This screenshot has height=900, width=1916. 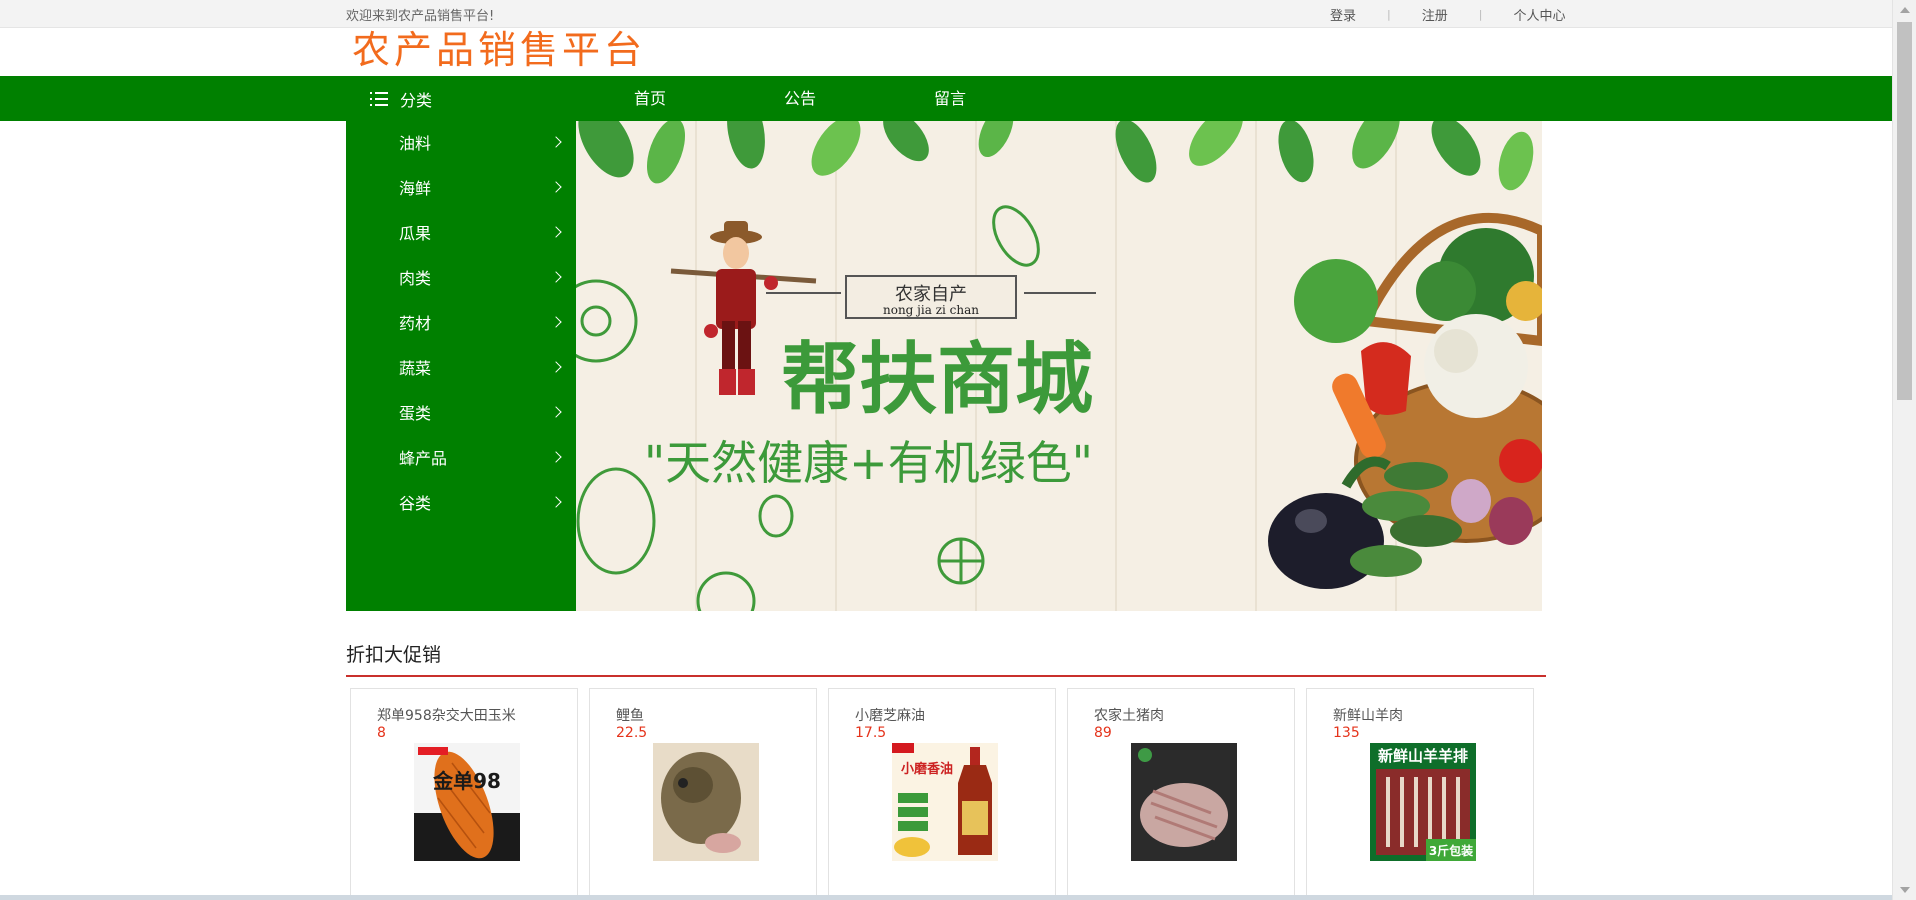 What do you see at coordinates (423, 458) in the screenshot?
I see `category-item-label: 蜂产品` at bounding box center [423, 458].